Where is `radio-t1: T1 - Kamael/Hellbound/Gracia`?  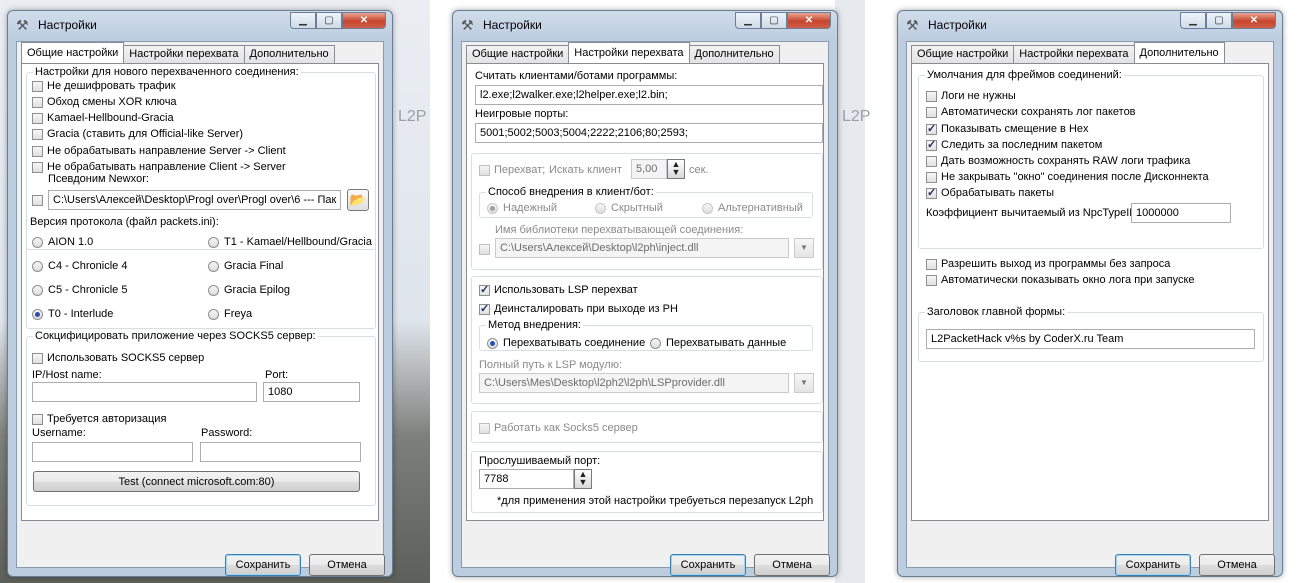 radio-t1: T1 - Kamael/Hellbound/Gracia is located at coordinates (290, 242).